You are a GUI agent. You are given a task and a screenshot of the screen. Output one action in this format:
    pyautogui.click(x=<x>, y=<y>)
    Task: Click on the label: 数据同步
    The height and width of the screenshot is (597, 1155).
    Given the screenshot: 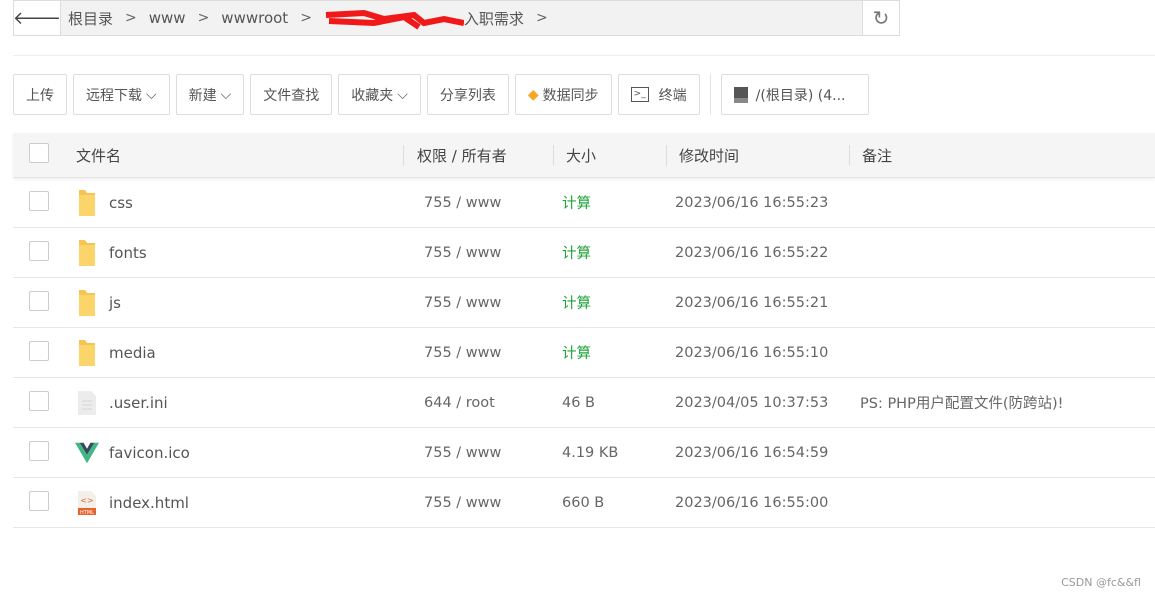 What is the action you would take?
    pyautogui.click(x=570, y=95)
    